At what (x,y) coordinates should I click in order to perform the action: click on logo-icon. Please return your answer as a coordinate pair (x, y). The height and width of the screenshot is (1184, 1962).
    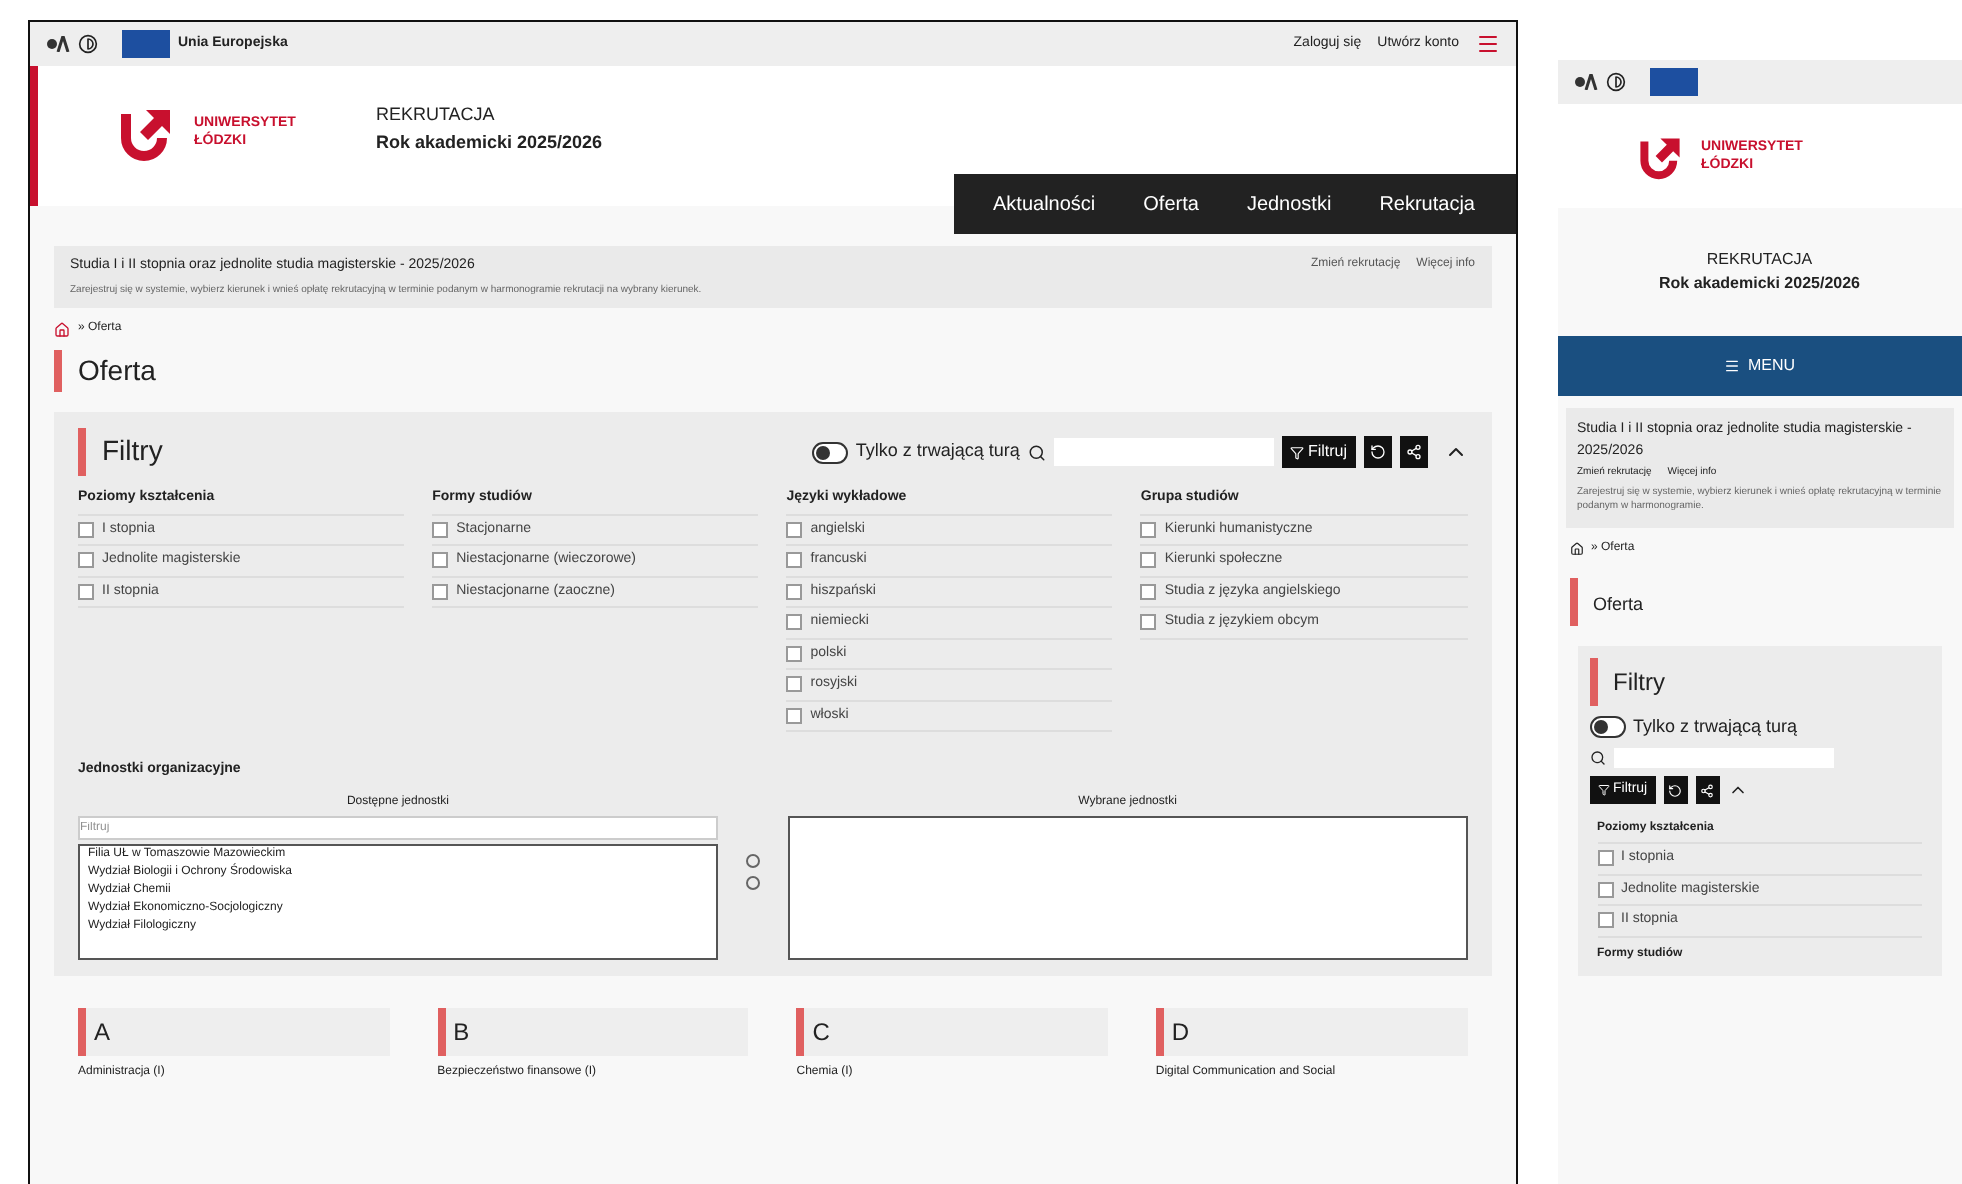
    Looking at the image, I should click on (1661, 156).